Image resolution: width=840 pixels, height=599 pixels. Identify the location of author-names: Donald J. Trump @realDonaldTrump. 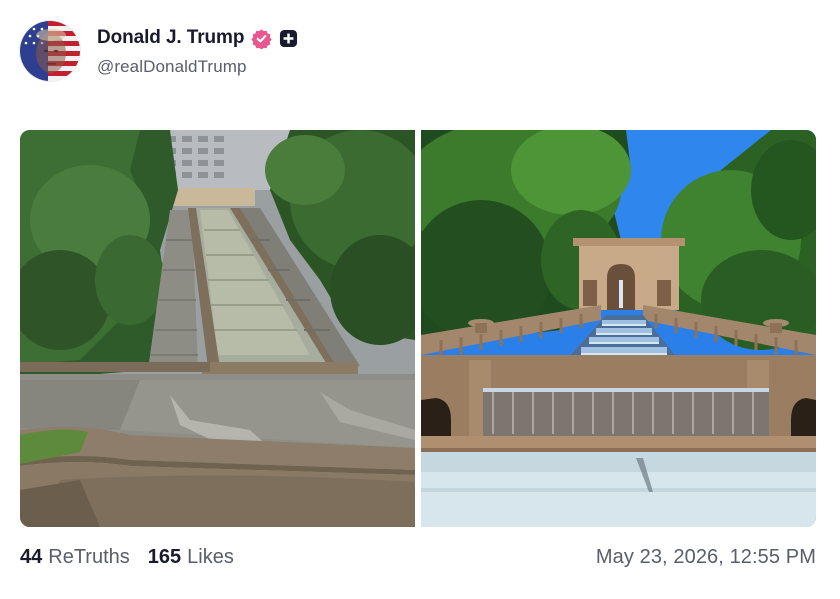
(197, 51).